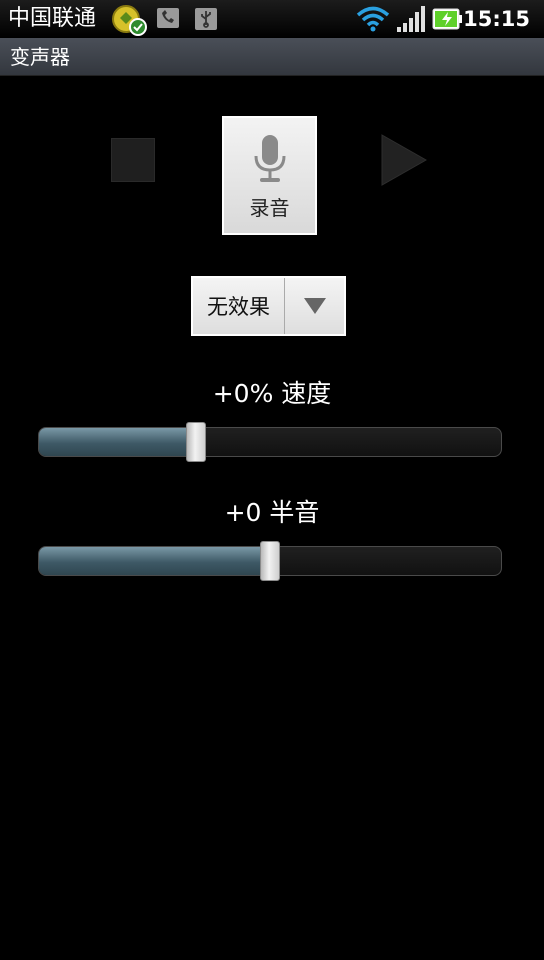 The width and height of the screenshot is (544, 960). I want to click on app-title: 变声器, so click(40, 57).